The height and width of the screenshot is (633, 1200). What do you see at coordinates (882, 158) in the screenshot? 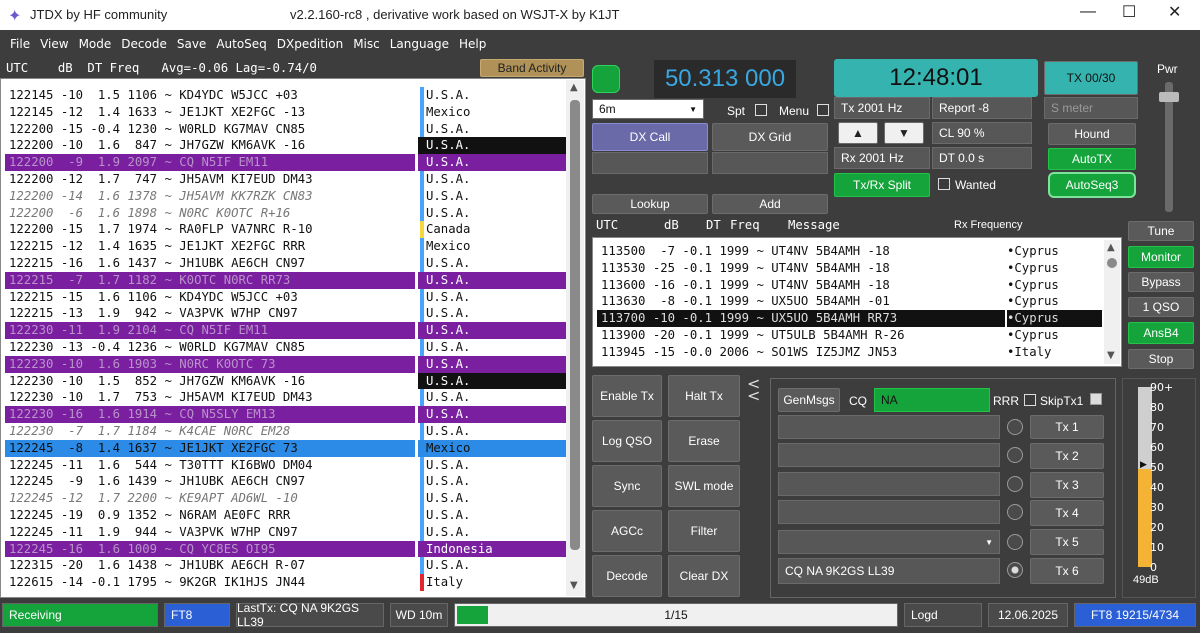
I see `rx-freq-spinbox: Rx 2001 Hz` at bounding box center [882, 158].